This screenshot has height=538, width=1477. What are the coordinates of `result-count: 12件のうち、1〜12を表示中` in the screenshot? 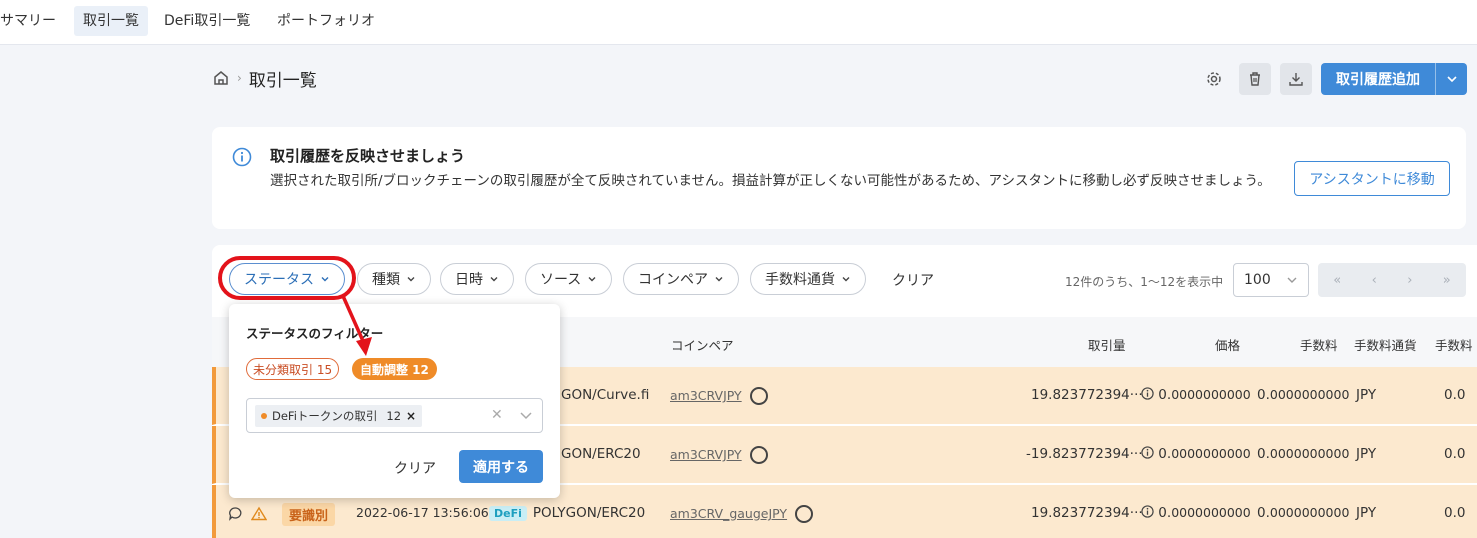 It's located at (1144, 282).